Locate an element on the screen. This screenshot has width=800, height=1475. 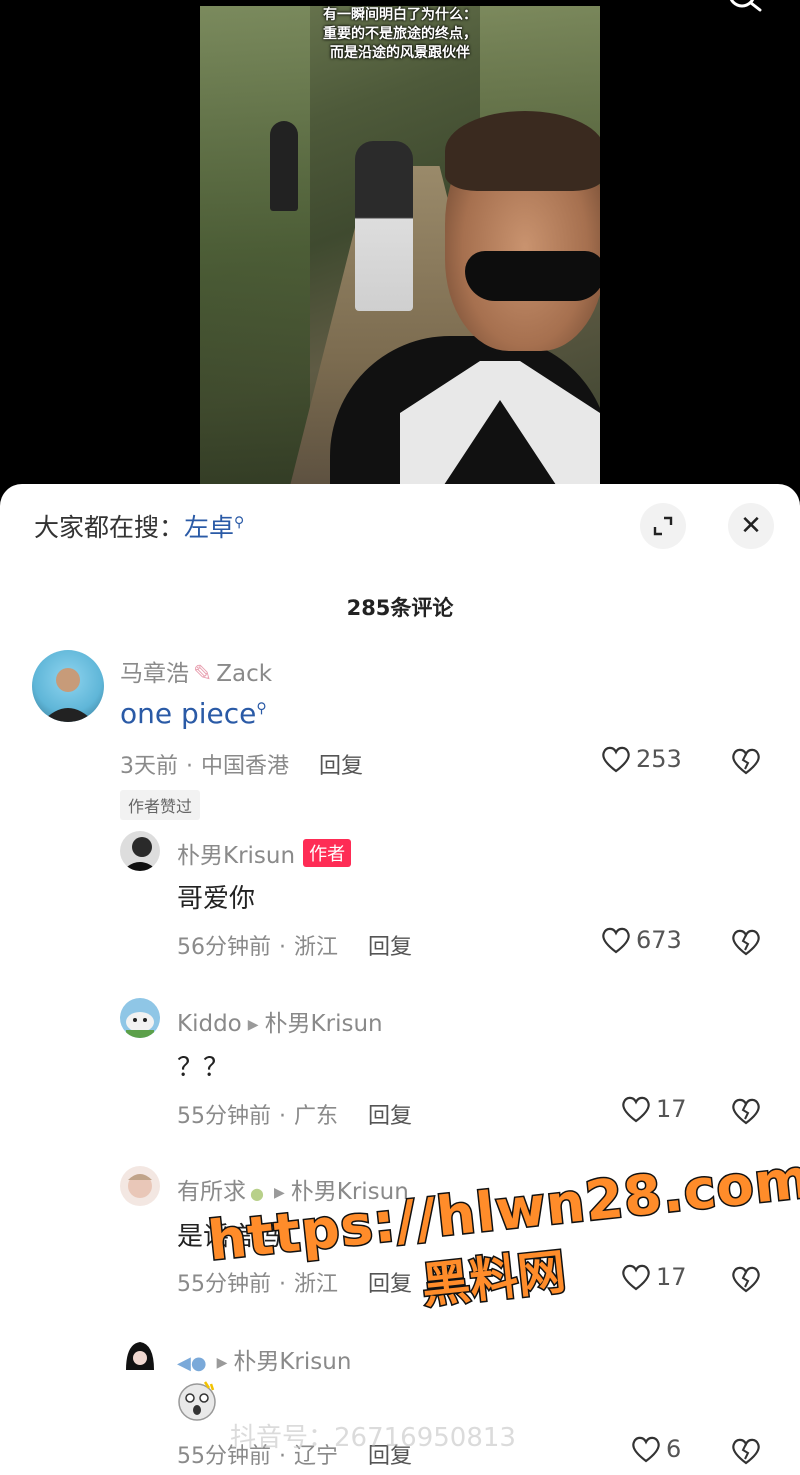
comment-location: 浙江 is located at coordinates (316, 947).